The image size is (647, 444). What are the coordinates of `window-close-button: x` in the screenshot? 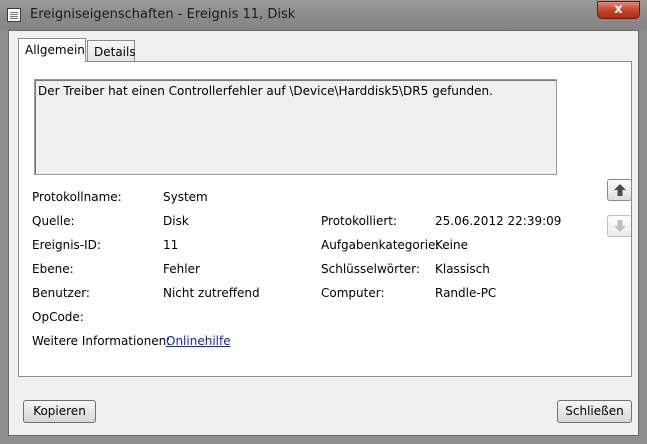 It's located at (618, 10).